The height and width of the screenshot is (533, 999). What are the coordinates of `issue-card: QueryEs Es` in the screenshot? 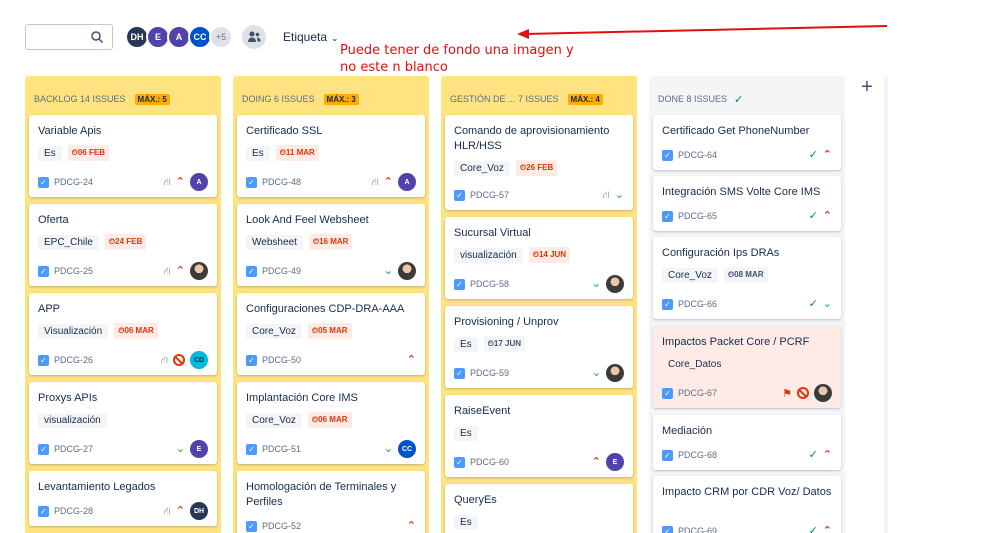 It's located at (539, 508).